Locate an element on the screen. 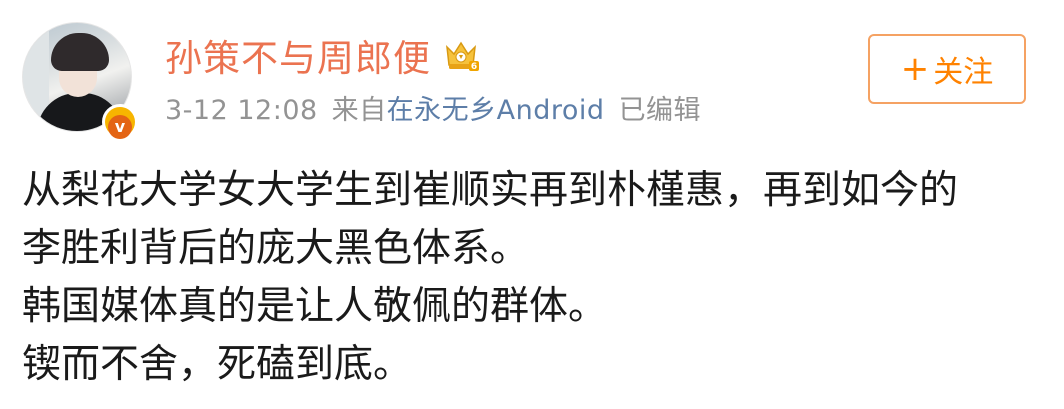 Image resolution: width=1064 pixels, height=409 pixels. verified-badge-letter: v is located at coordinates (120, 127).